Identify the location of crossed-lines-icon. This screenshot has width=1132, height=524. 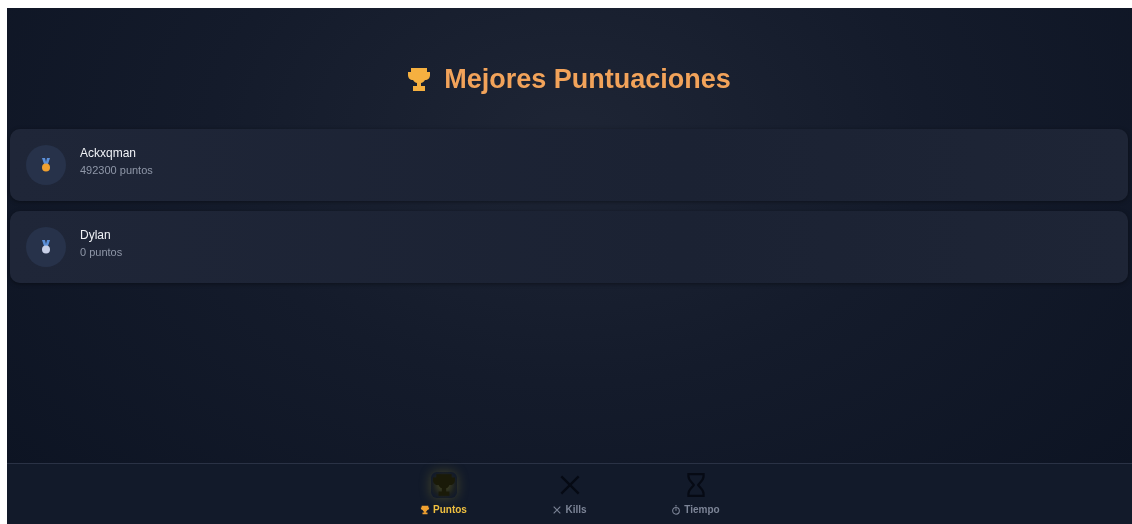
(557, 509).